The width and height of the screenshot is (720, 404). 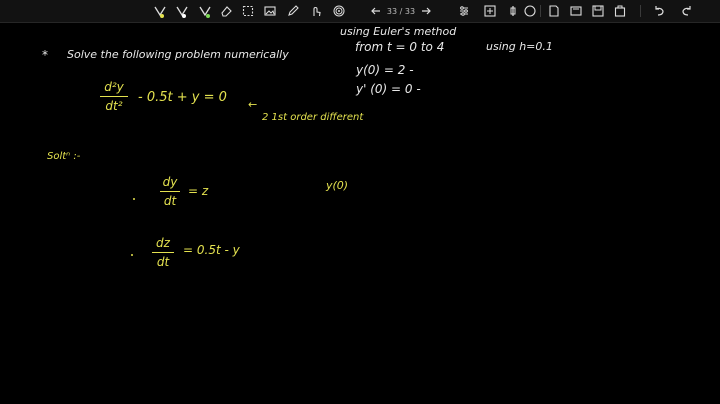 I want to click on arrow-icon: ←, so click(x=253, y=104).